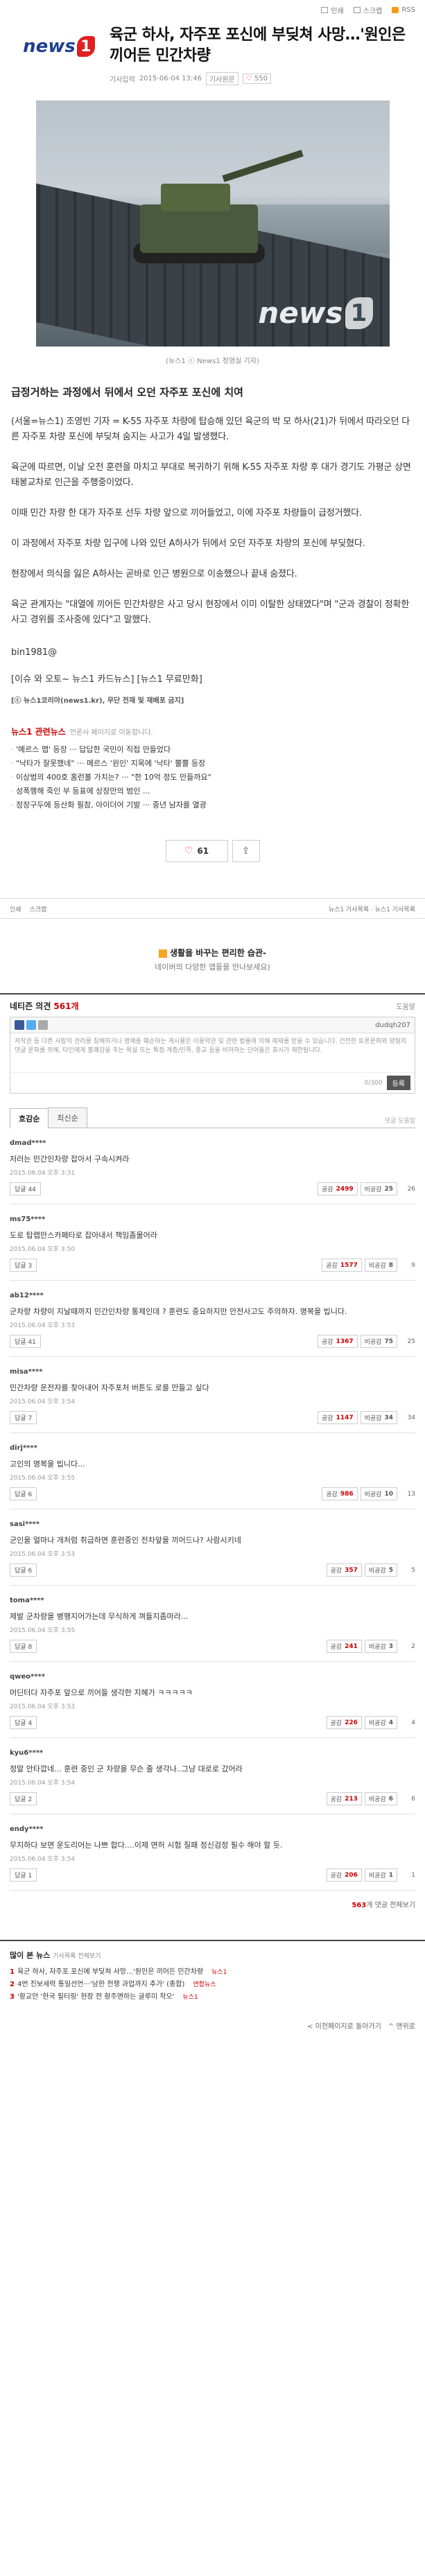 This screenshot has width=425, height=2576. I want to click on article-meta: 기사입력 2015-06-04 13:46 기사원문 ♡ 550, so click(262, 78).